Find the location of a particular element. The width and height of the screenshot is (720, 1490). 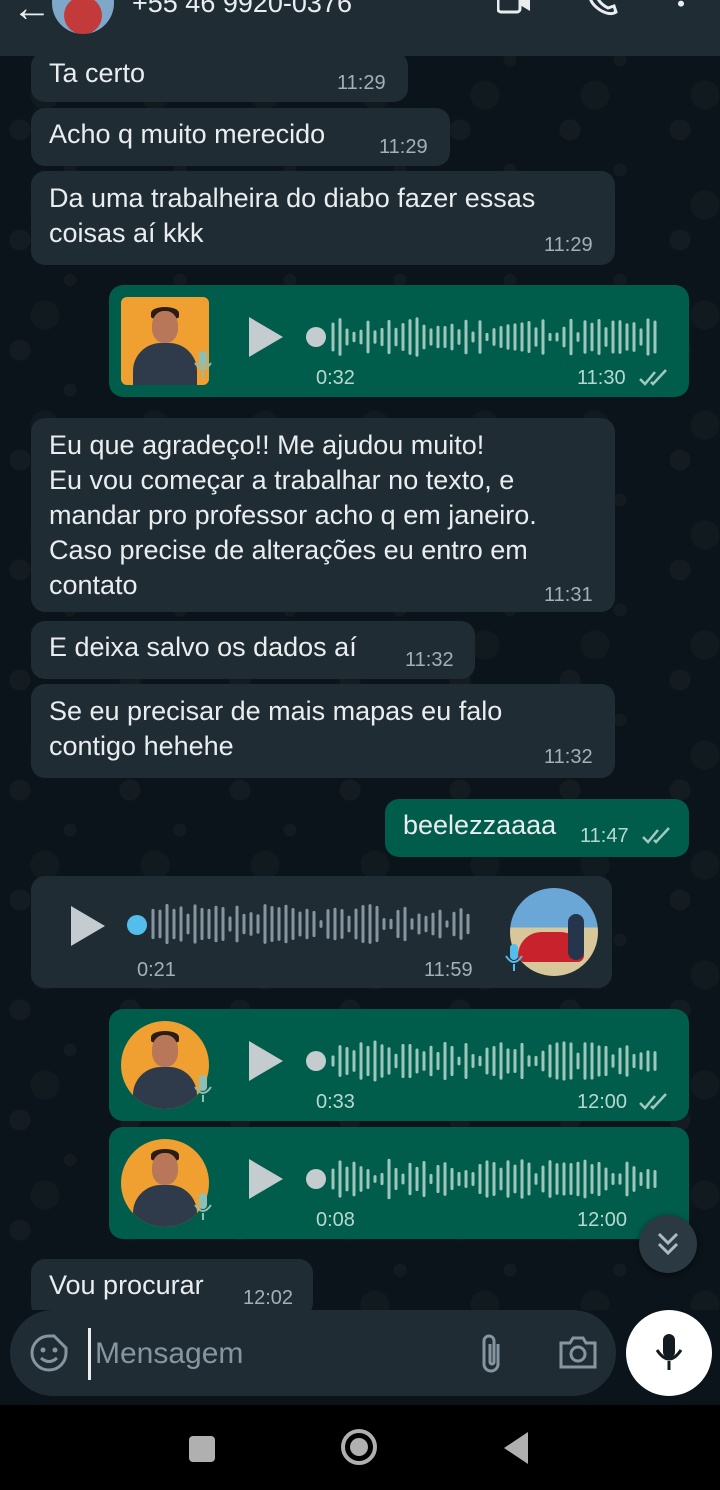

message-time: 11:30 is located at coordinates (601, 378).